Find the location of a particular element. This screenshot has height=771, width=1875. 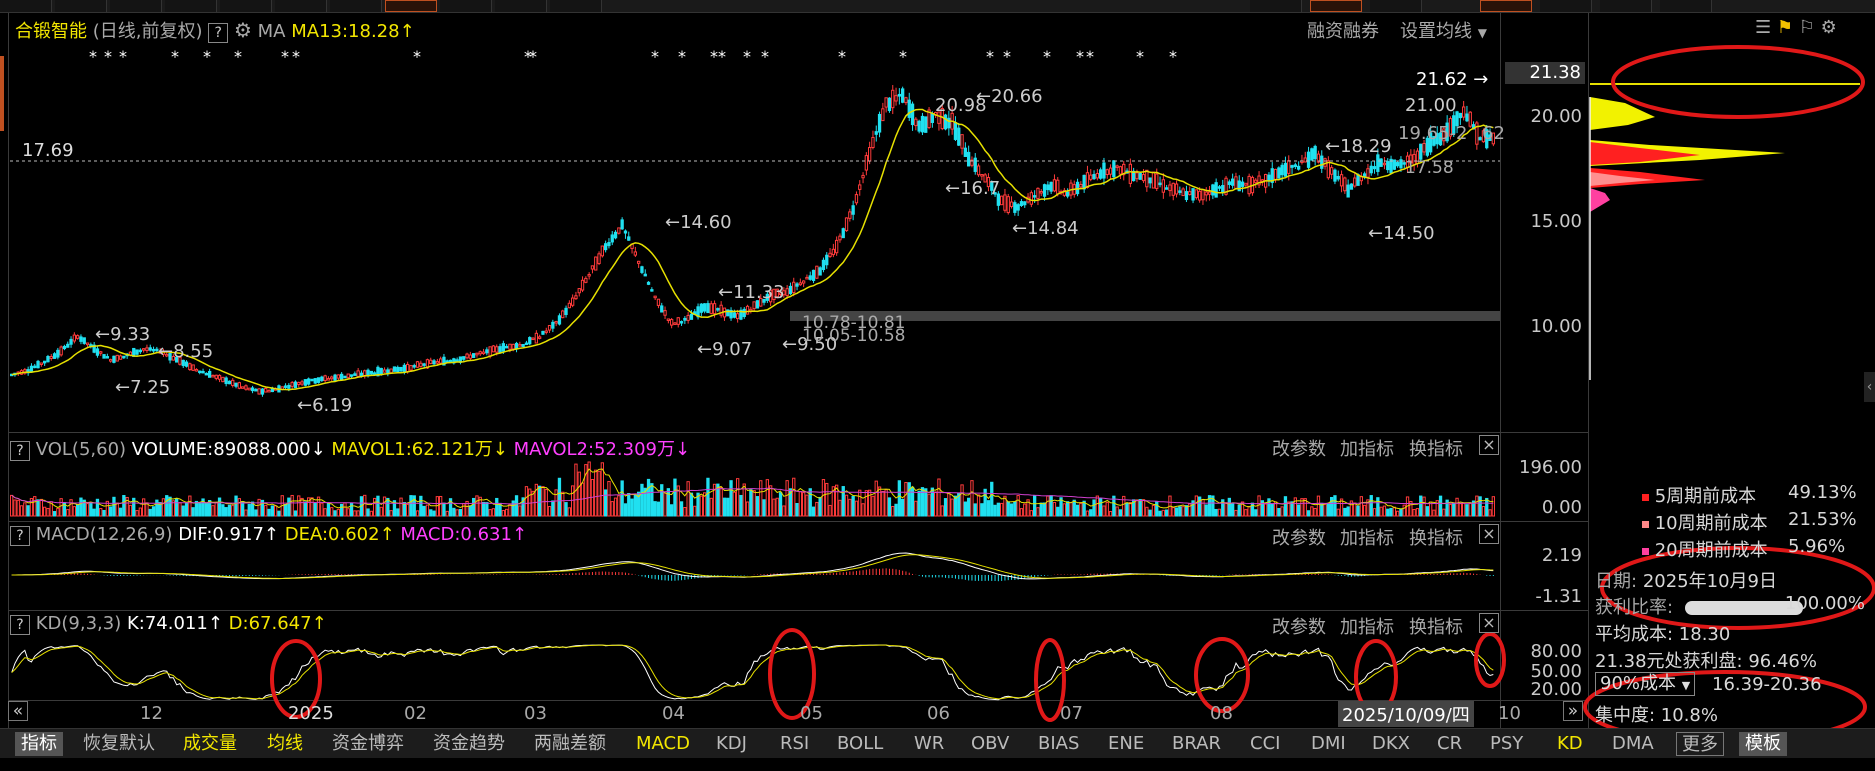

tab-dma: DMA is located at coordinates (1633, 744).